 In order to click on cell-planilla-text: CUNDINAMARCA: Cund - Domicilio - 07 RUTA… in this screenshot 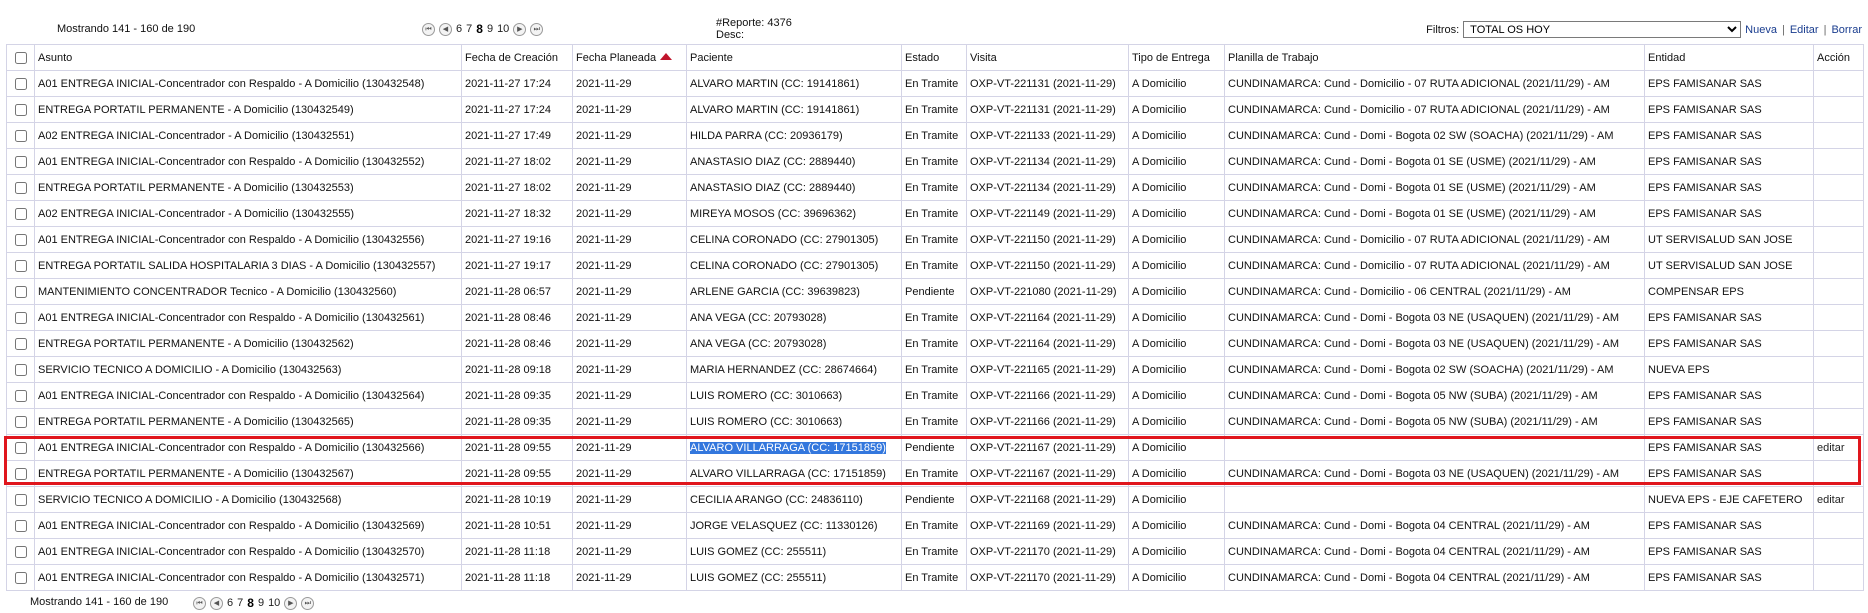, I will do `click(1419, 109)`.